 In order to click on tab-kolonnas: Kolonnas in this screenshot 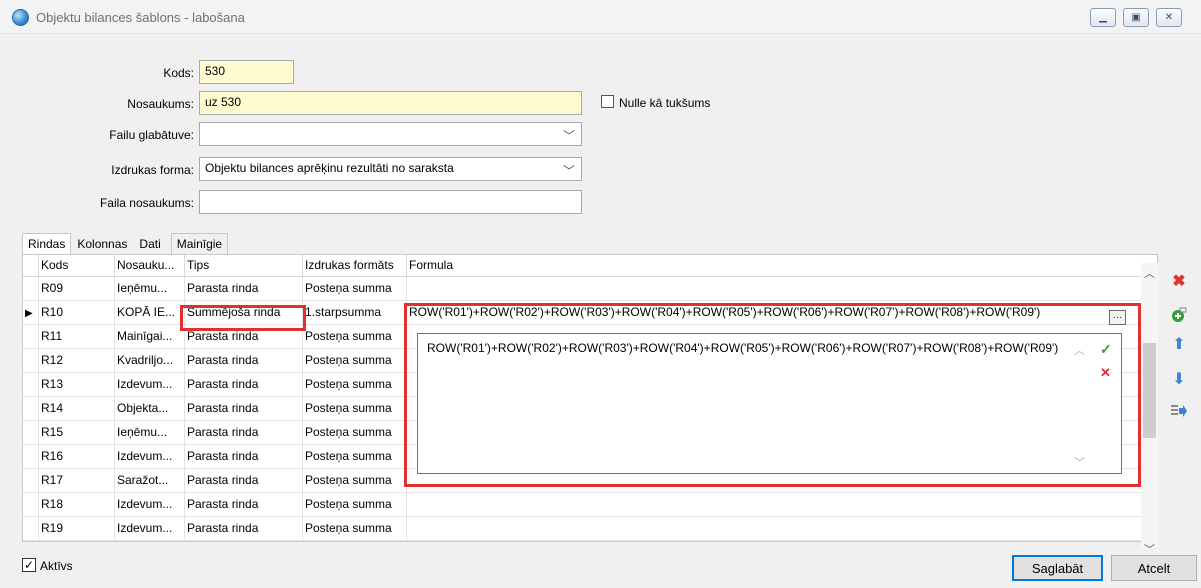, I will do `click(102, 244)`.